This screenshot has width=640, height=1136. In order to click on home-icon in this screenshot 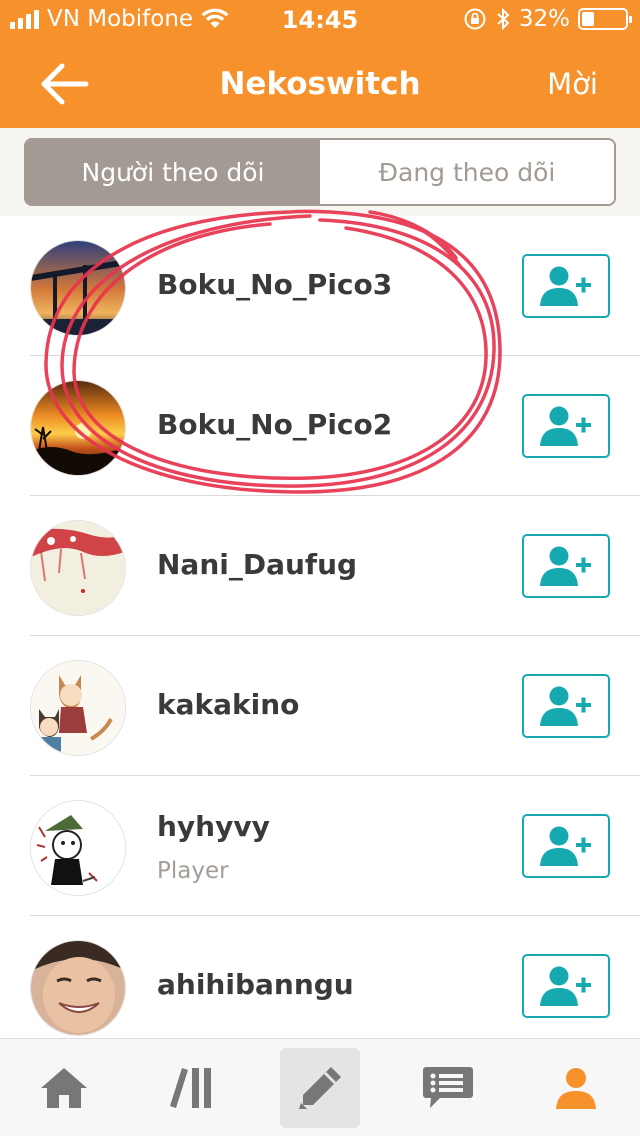, I will do `click(64, 1088)`.